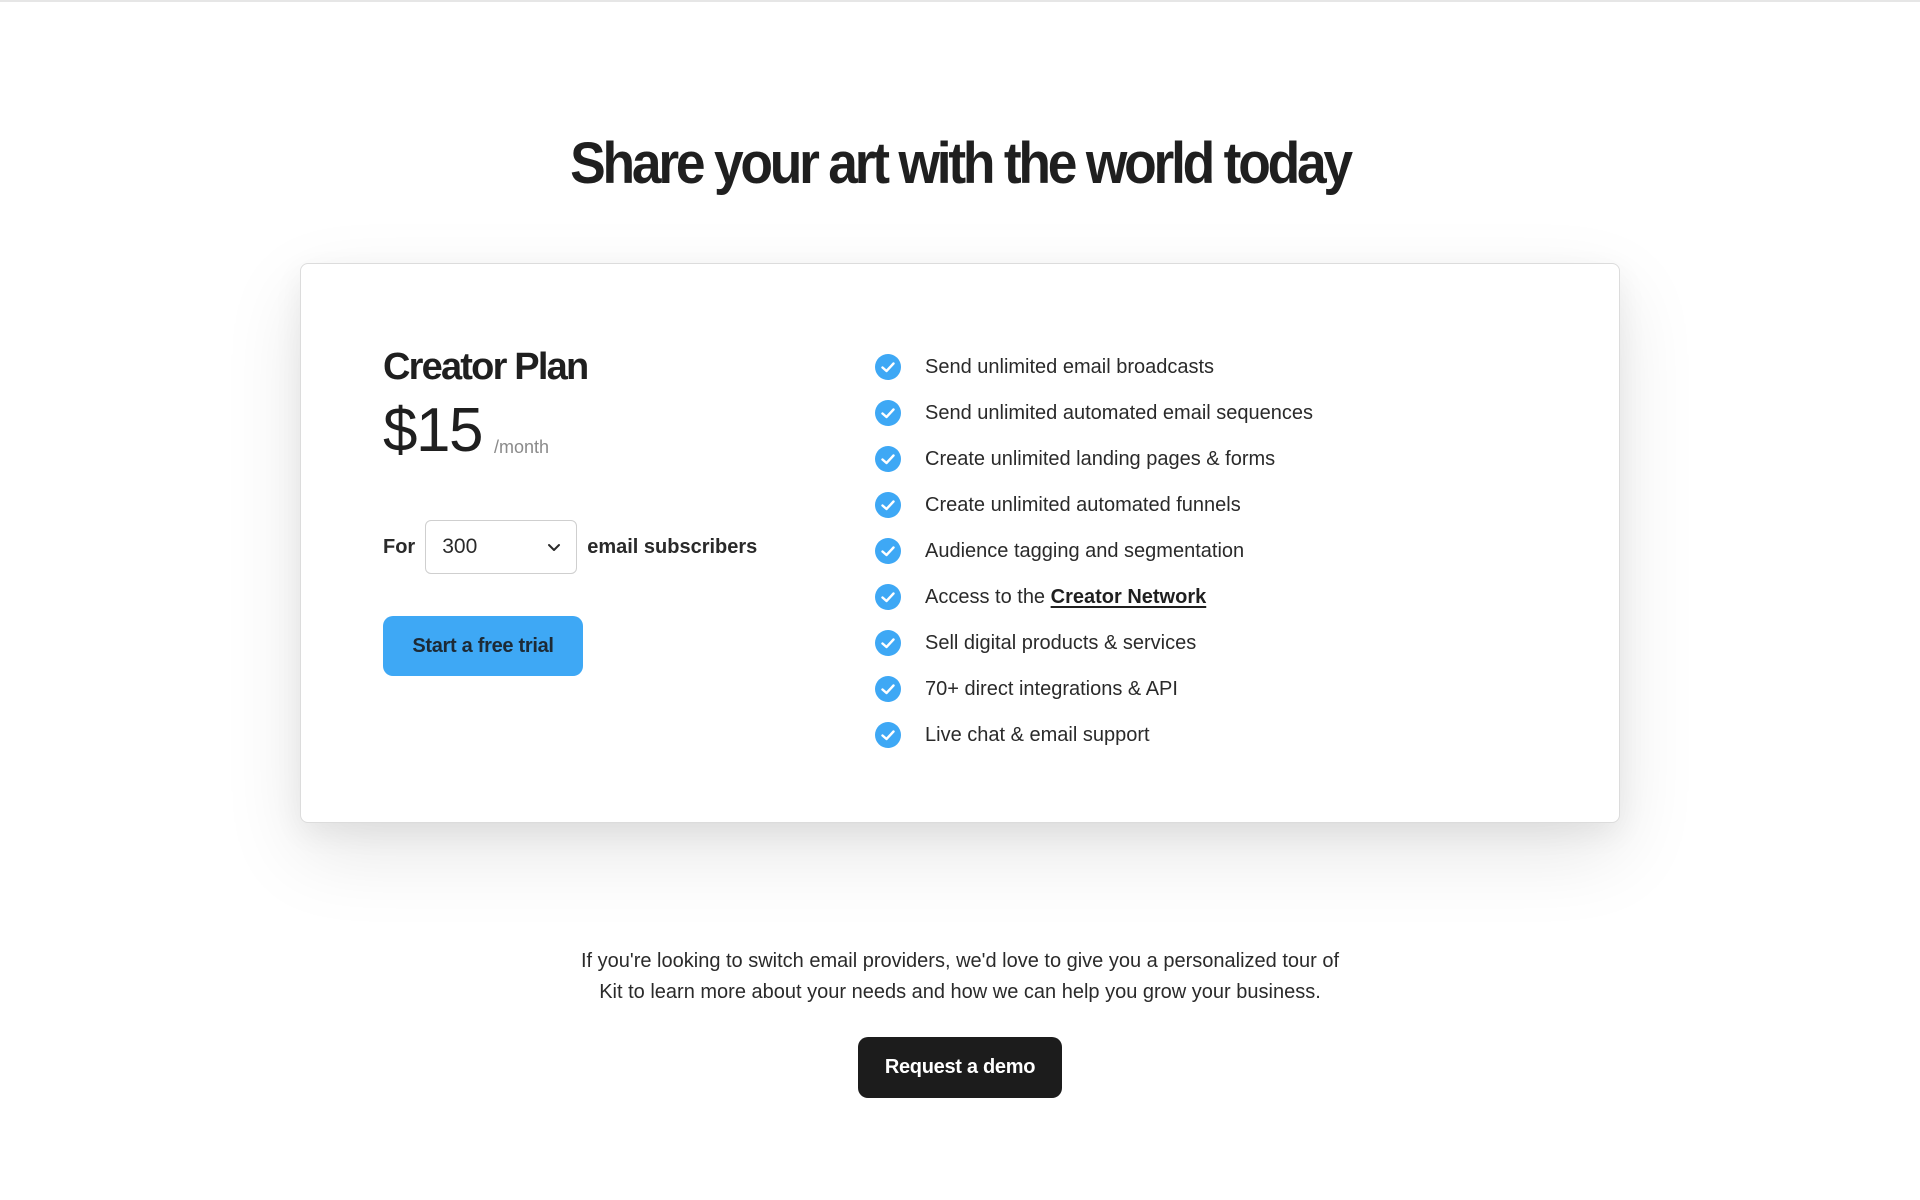 Image resolution: width=1920 pixels, height=1200 pixels. I want to click on feature-text: Access to the Creator Network, so click(1065, 597).